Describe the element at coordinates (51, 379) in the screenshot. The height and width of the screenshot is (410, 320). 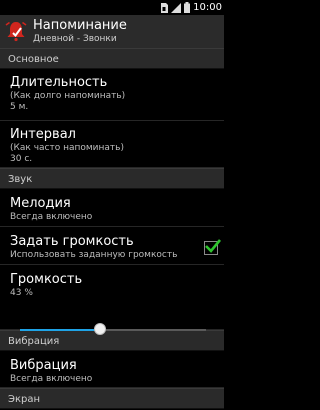
I see `vibration-summary: Всегда включено` at that location.